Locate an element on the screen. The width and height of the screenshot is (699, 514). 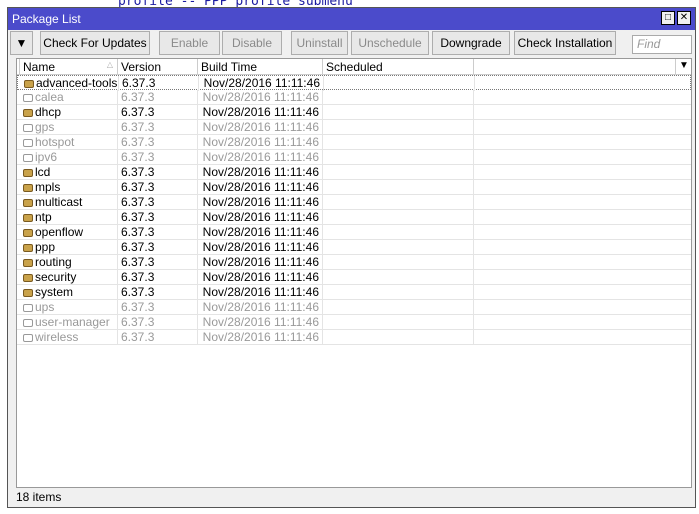
column-header-build-time: Build Time is located at coordinates (260, 67).